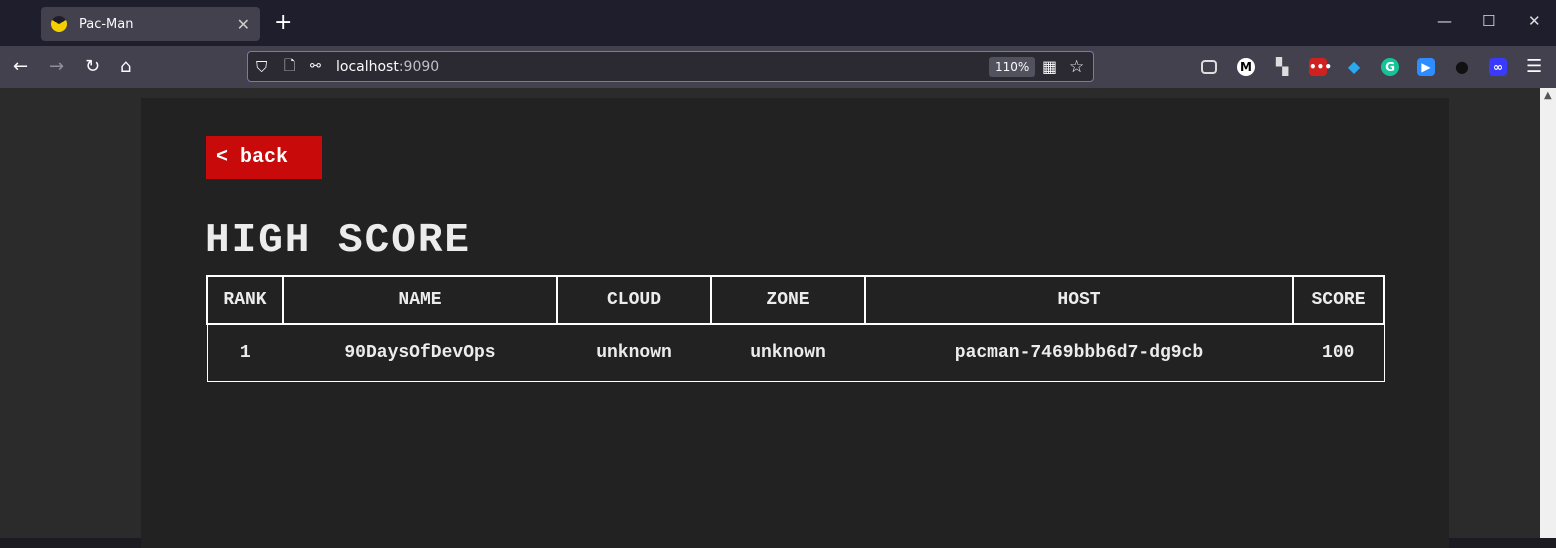 The image size is (1556, 548). What do you see at coordinates (106, 24) in the screenshot?
I see `tab-title: Pac-Man` at bounding box center [106, 24].